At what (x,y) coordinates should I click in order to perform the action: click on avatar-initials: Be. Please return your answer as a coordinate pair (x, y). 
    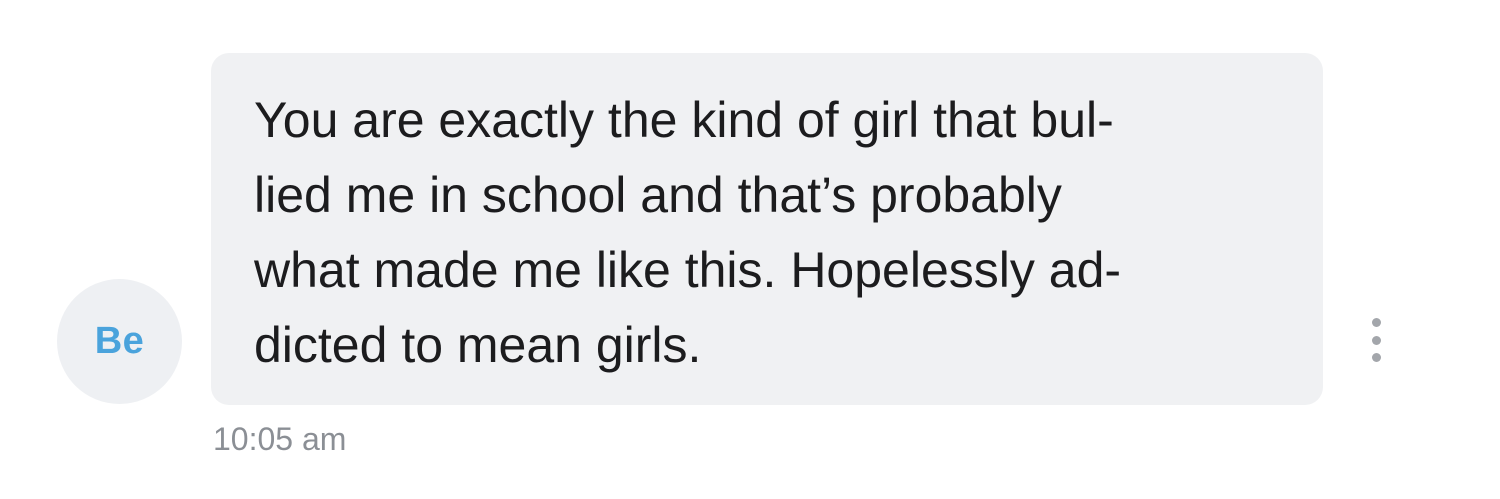
    Looking at the image, I should click on (119, 341).